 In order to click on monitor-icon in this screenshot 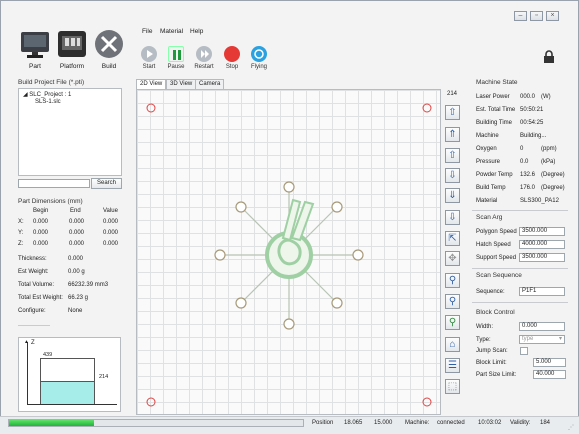, I will do `click(35, 44)`.